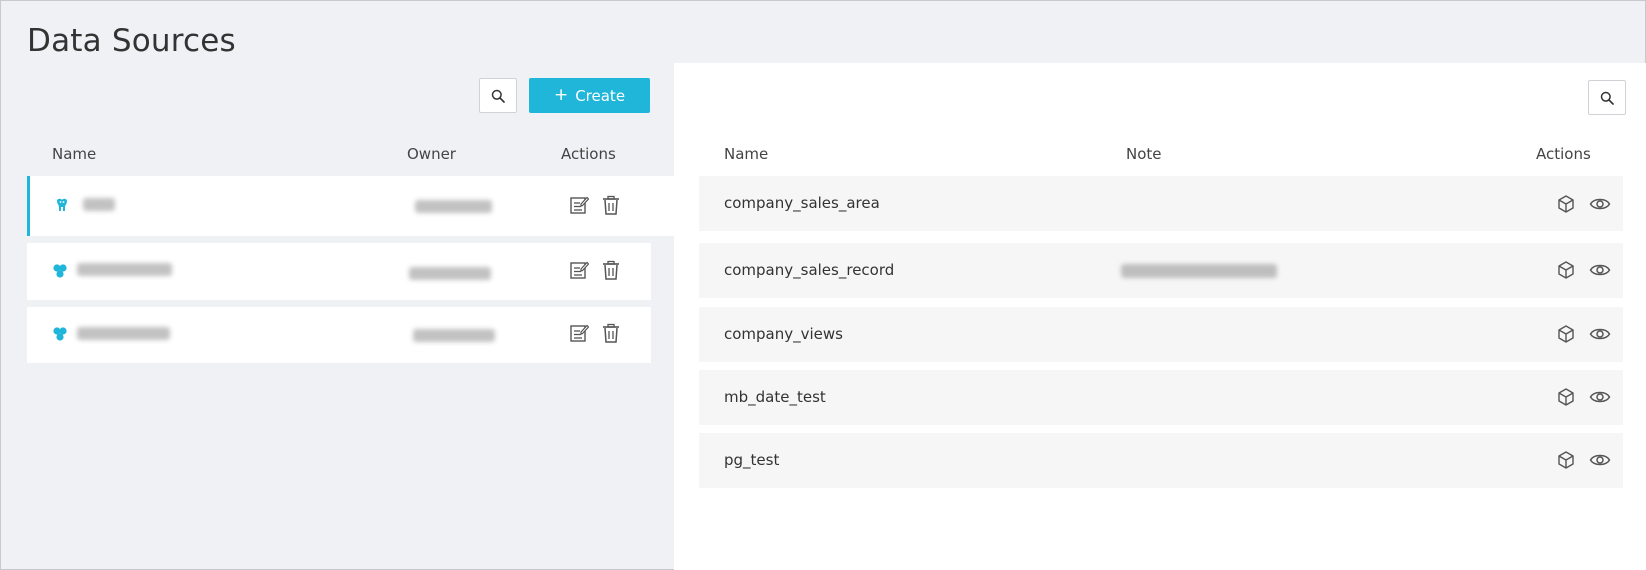 Image resolution: width=1646 pixels, height=570 pixels. I want to click on table-note-redacted, so click(1199, 271).